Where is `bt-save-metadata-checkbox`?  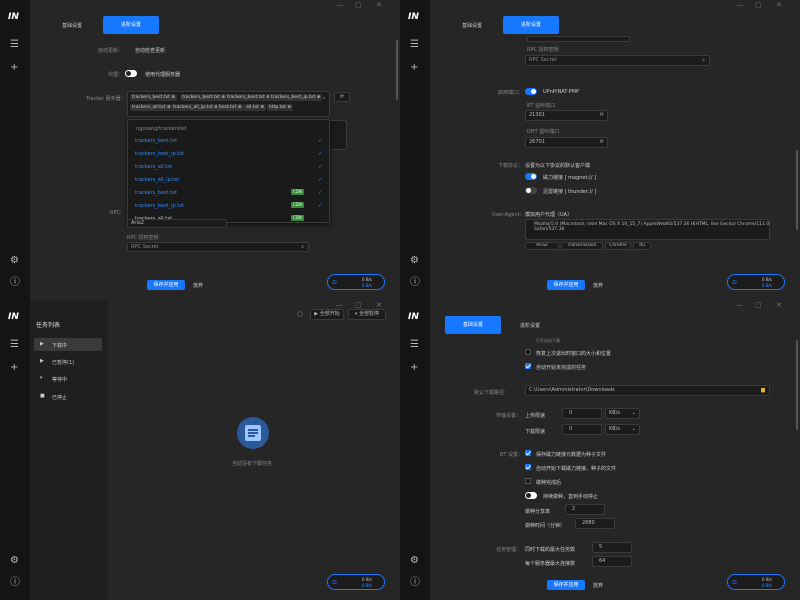 bt-save-metadata-checkbox is located at coordinates (528, 453).